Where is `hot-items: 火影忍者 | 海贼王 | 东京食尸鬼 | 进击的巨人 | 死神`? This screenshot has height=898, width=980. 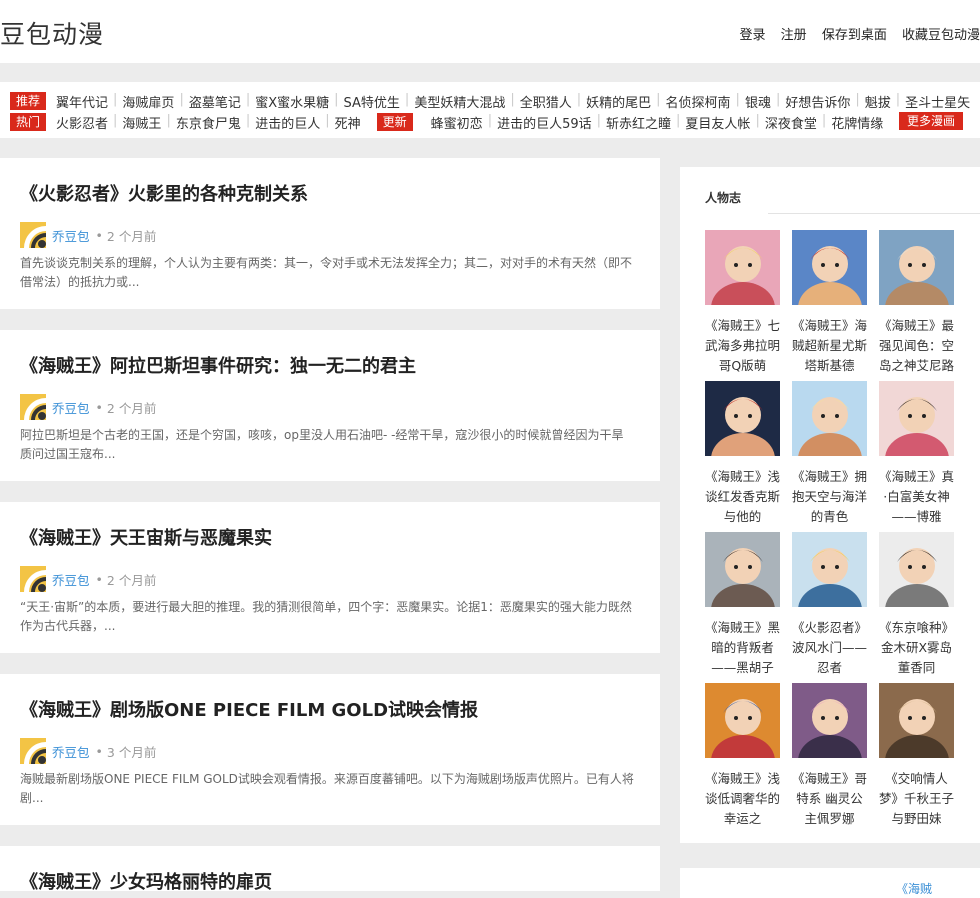
hot-items: 火影忍者 | 海贼王 | 东京食尸鬼 | 进击的巨人 | 死神 is located at coordinates (208, 122).